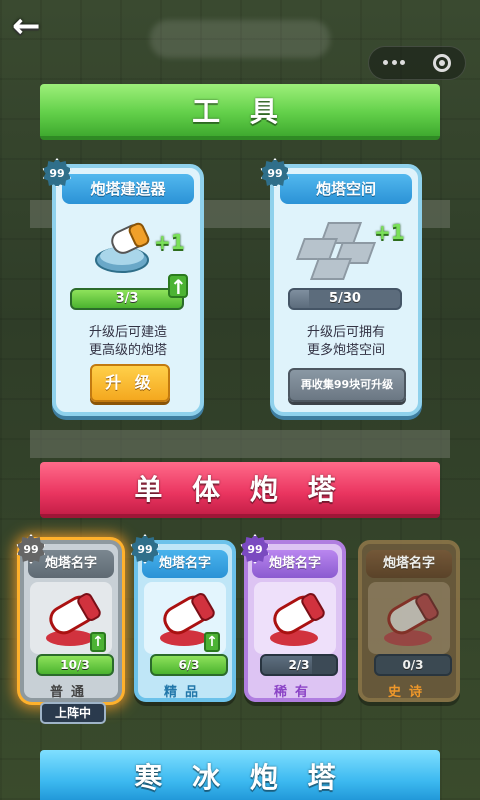 This screenshot has height=800, width=480. Describe the element at coordinates (345, 350) in the screenshot. I see `description-line: 更多炮塔空间` at that location.